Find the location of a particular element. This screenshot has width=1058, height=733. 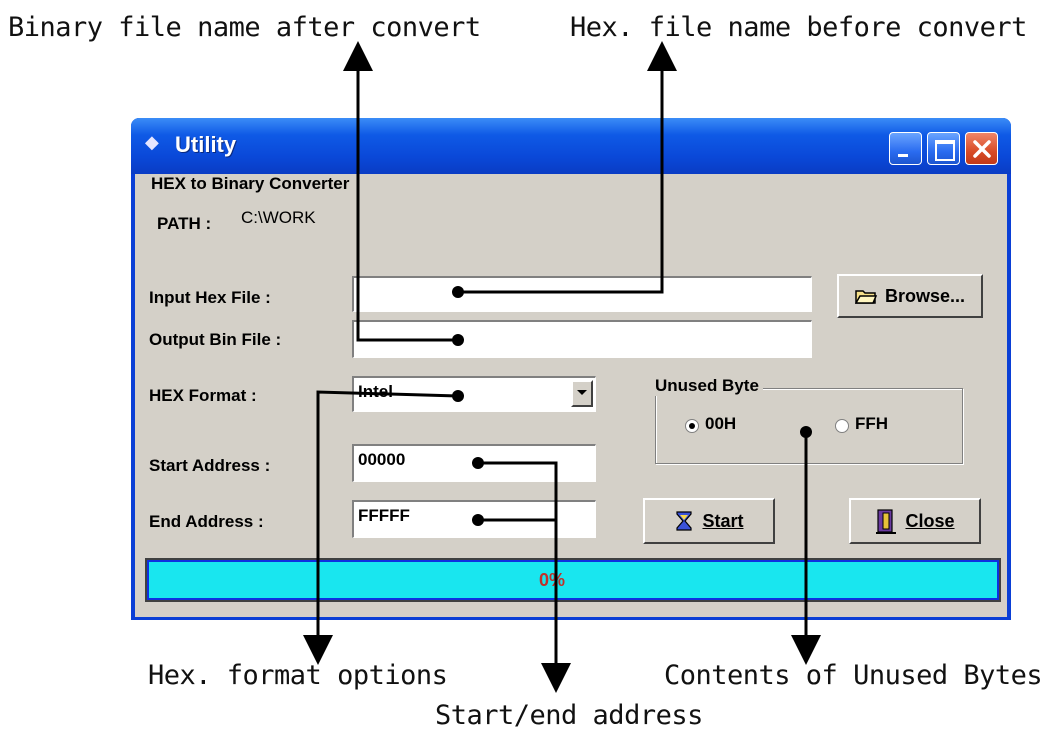

arrow-binary-name is located at coordinates (400, 191).